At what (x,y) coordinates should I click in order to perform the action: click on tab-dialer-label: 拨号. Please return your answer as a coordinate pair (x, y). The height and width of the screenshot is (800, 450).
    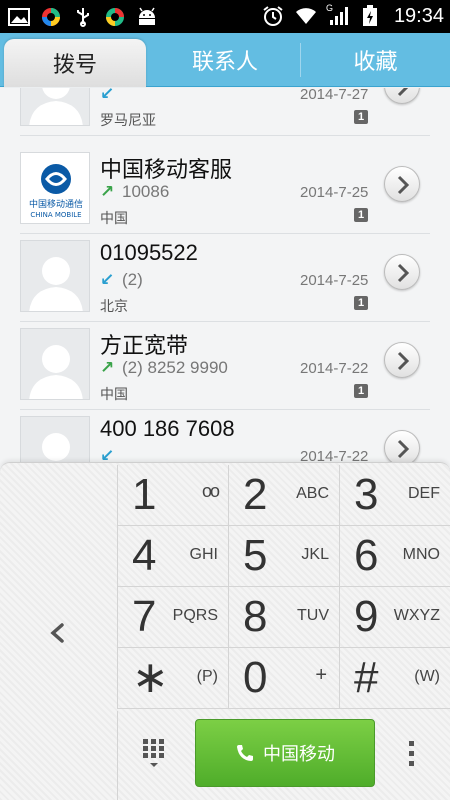
    Looking at the image, I should click on (74, 64).